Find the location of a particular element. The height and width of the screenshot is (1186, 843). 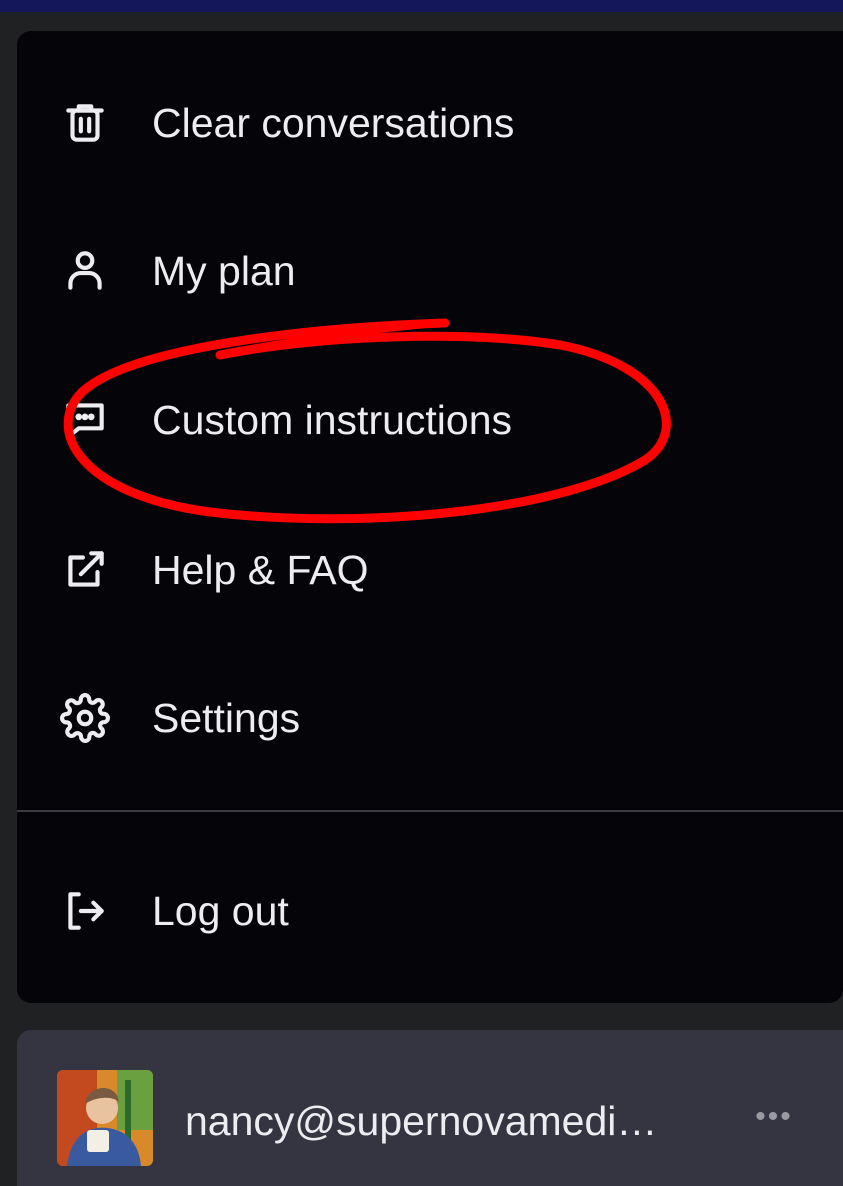

menu-item-label: Help & FAQ is located at coordinates (260, 569).